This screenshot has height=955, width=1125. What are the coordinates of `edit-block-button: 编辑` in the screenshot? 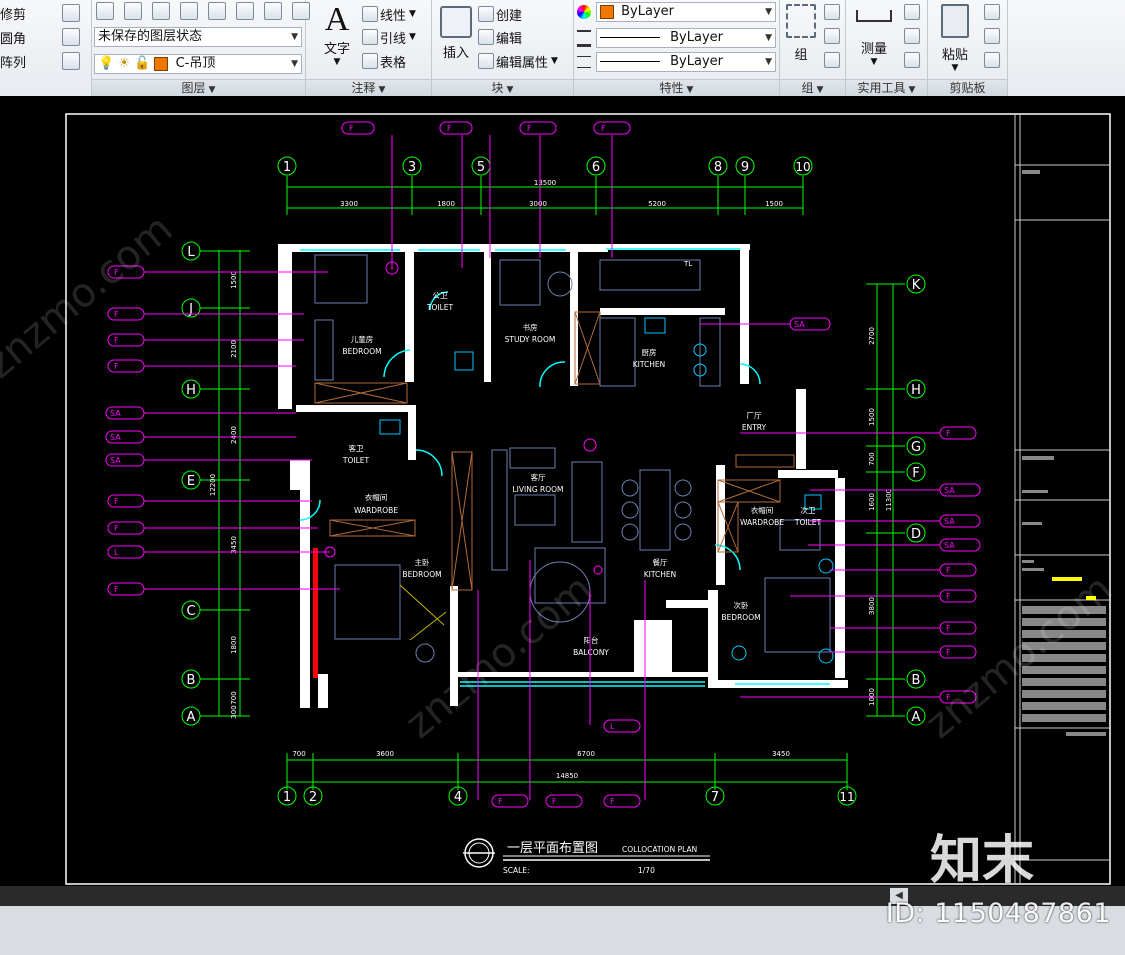 It's located at (500, 37).